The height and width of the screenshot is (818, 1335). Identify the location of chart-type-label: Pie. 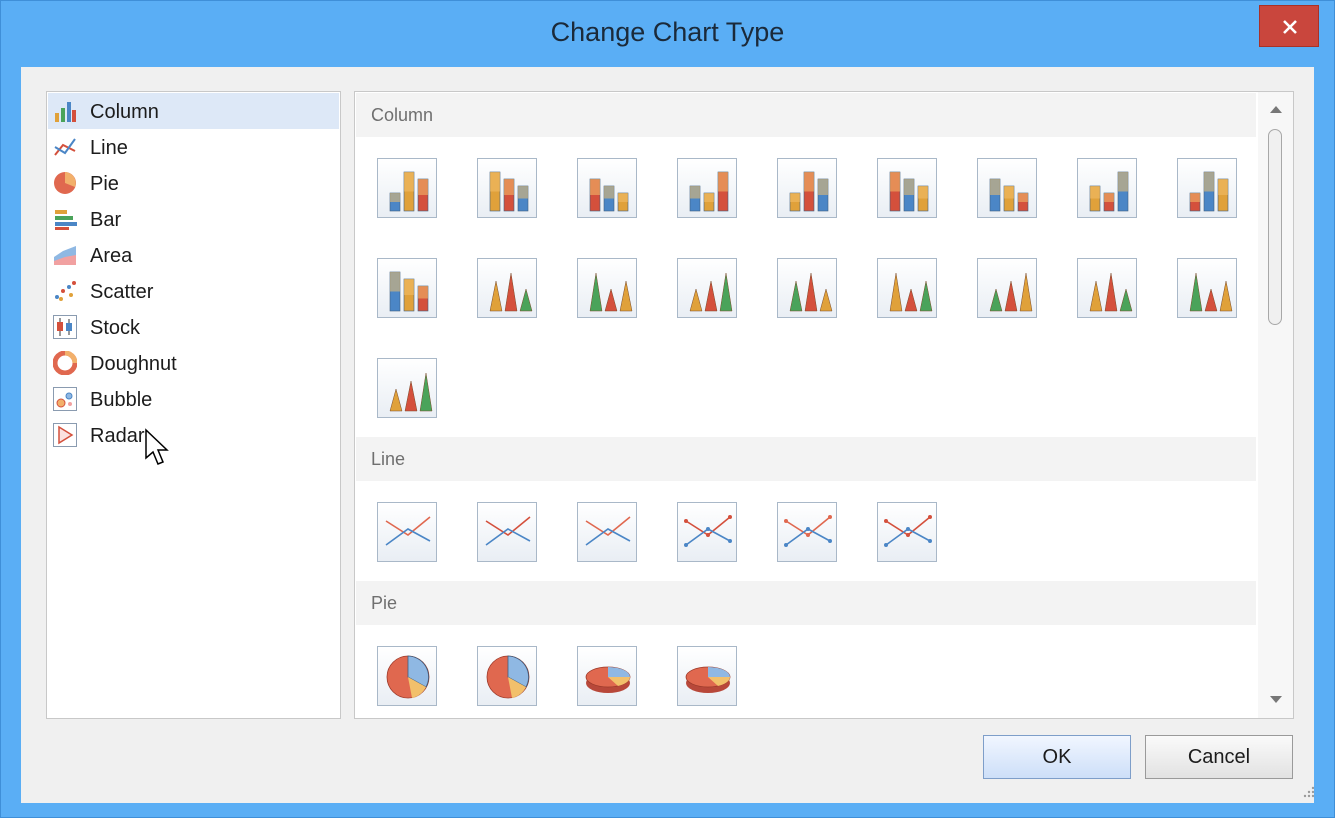
(104, 184).